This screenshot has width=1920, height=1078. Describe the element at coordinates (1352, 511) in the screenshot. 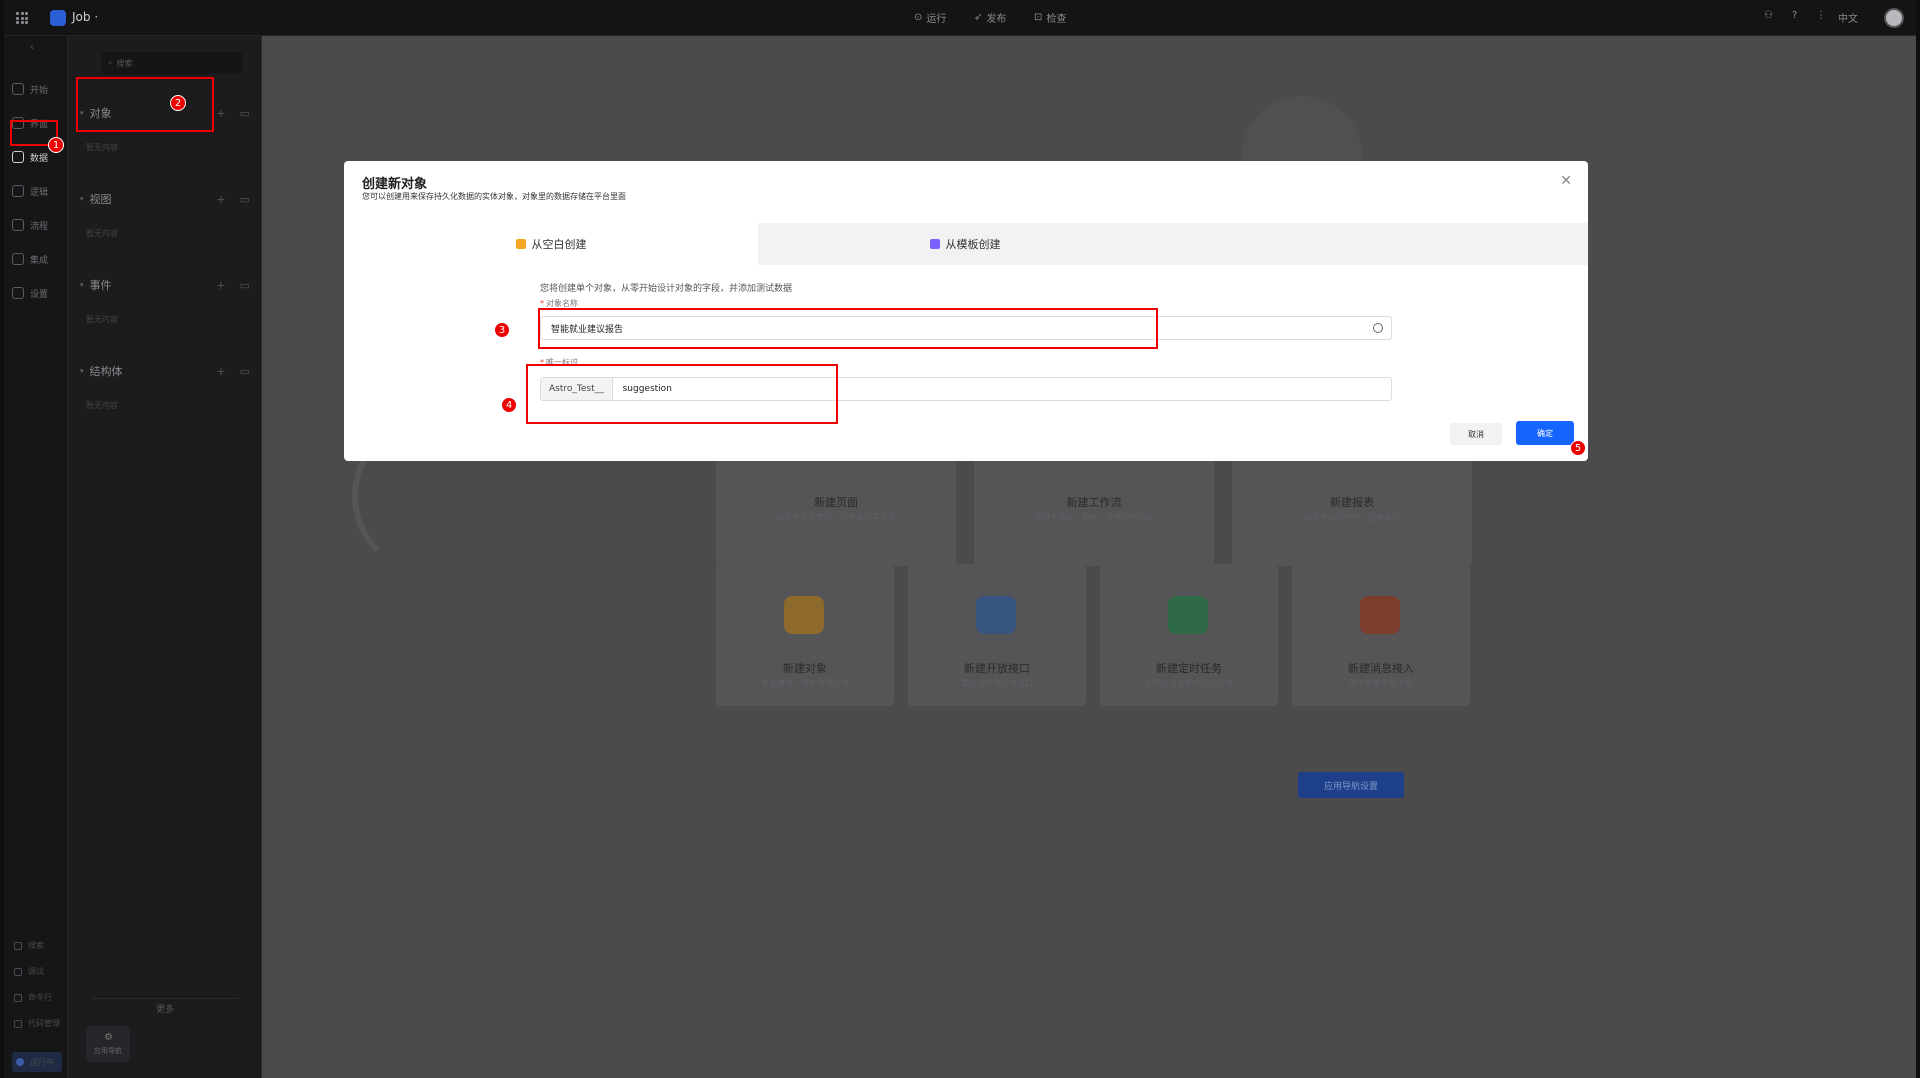

I see `card-new-report: 新建报表 适用于统计分析、图表展示` at that location.